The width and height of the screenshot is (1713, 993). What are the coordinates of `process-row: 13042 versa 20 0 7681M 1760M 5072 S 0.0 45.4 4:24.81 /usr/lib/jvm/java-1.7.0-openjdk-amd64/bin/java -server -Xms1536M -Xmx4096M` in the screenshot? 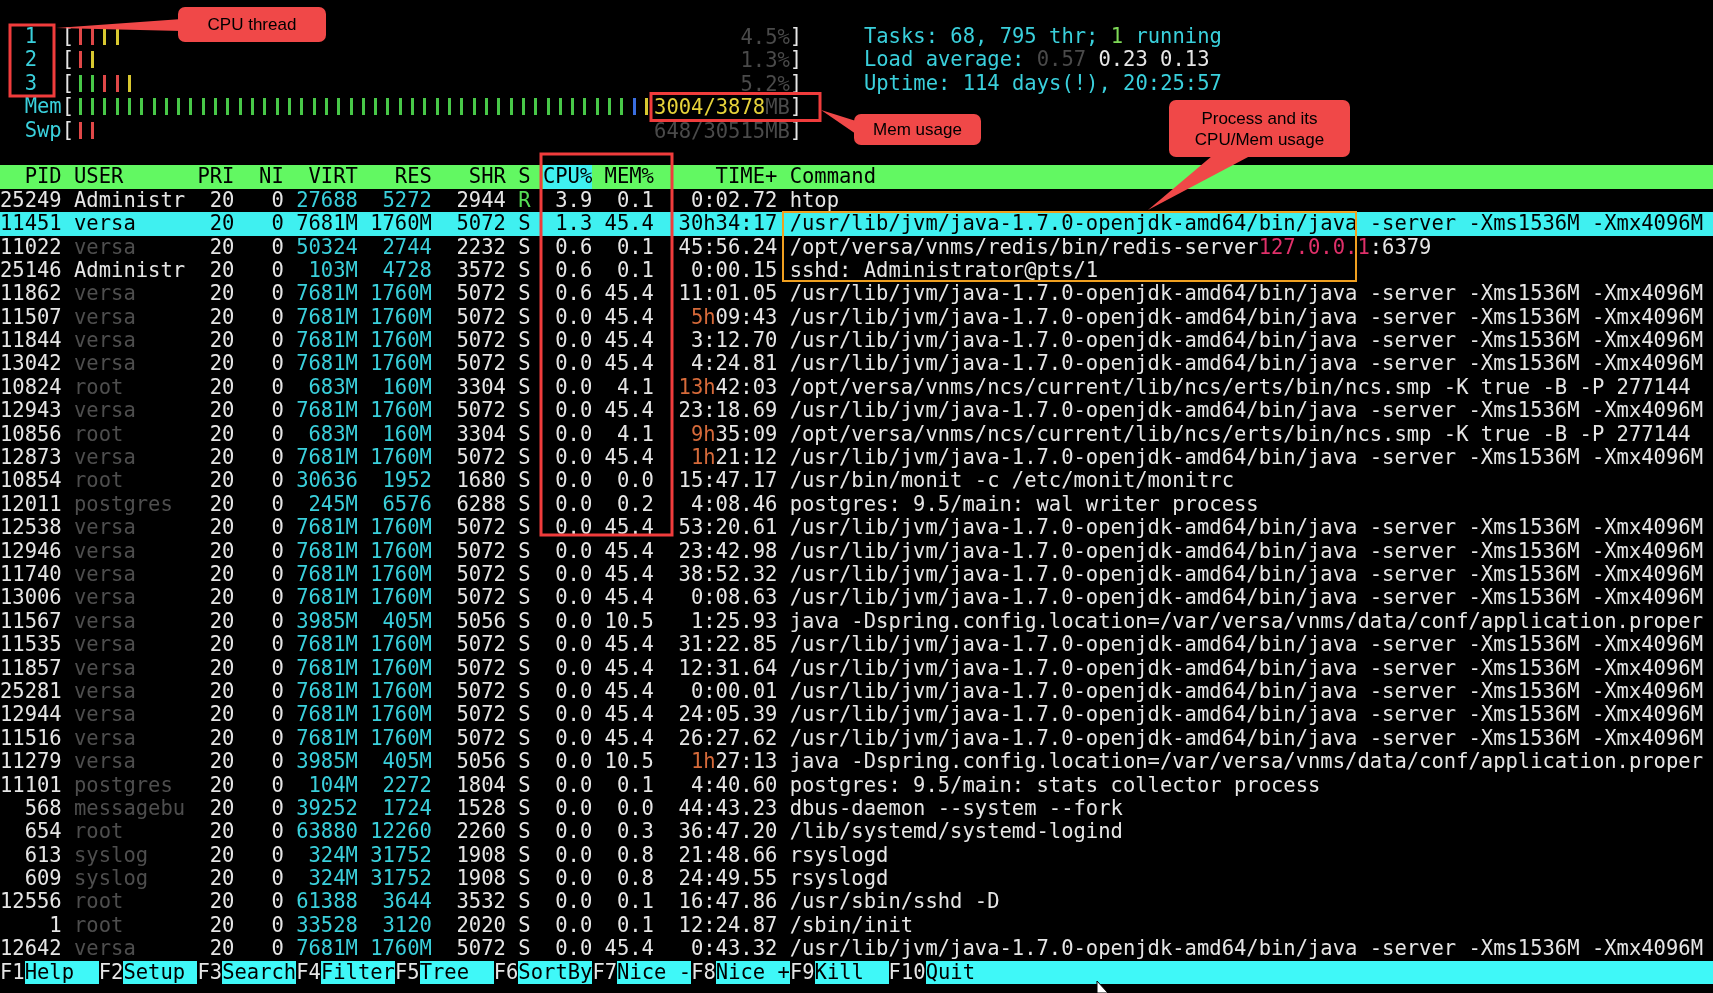 It's located at (856, 364).